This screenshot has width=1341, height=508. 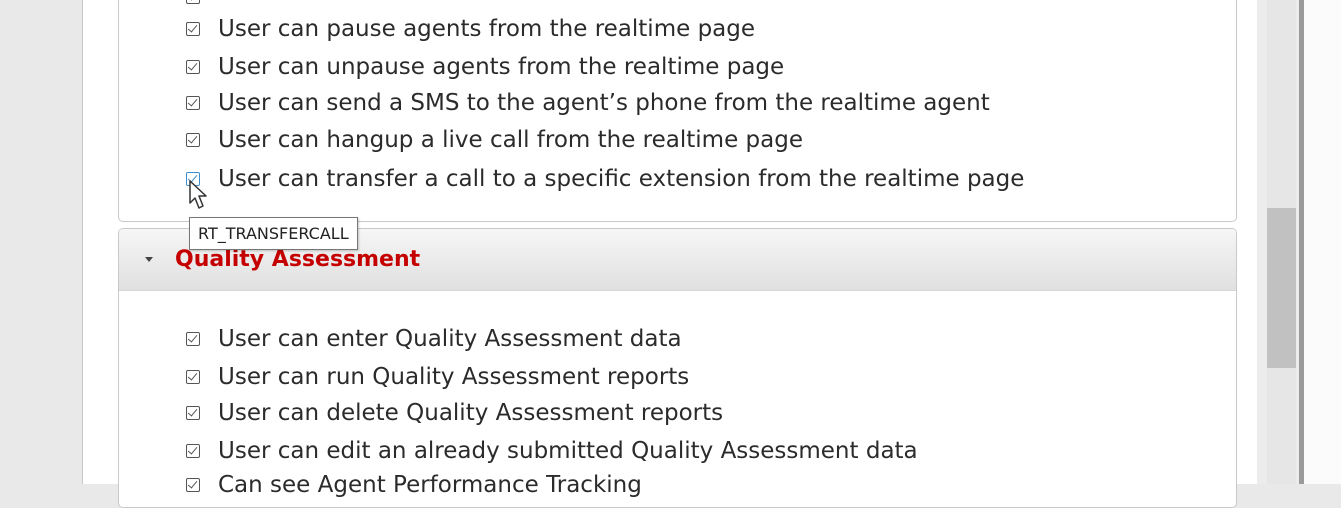 What do you see at coordinates (198, 194) in the screenshot?
I see `mouse-cursor-icon` at bounding box center [198, 194].